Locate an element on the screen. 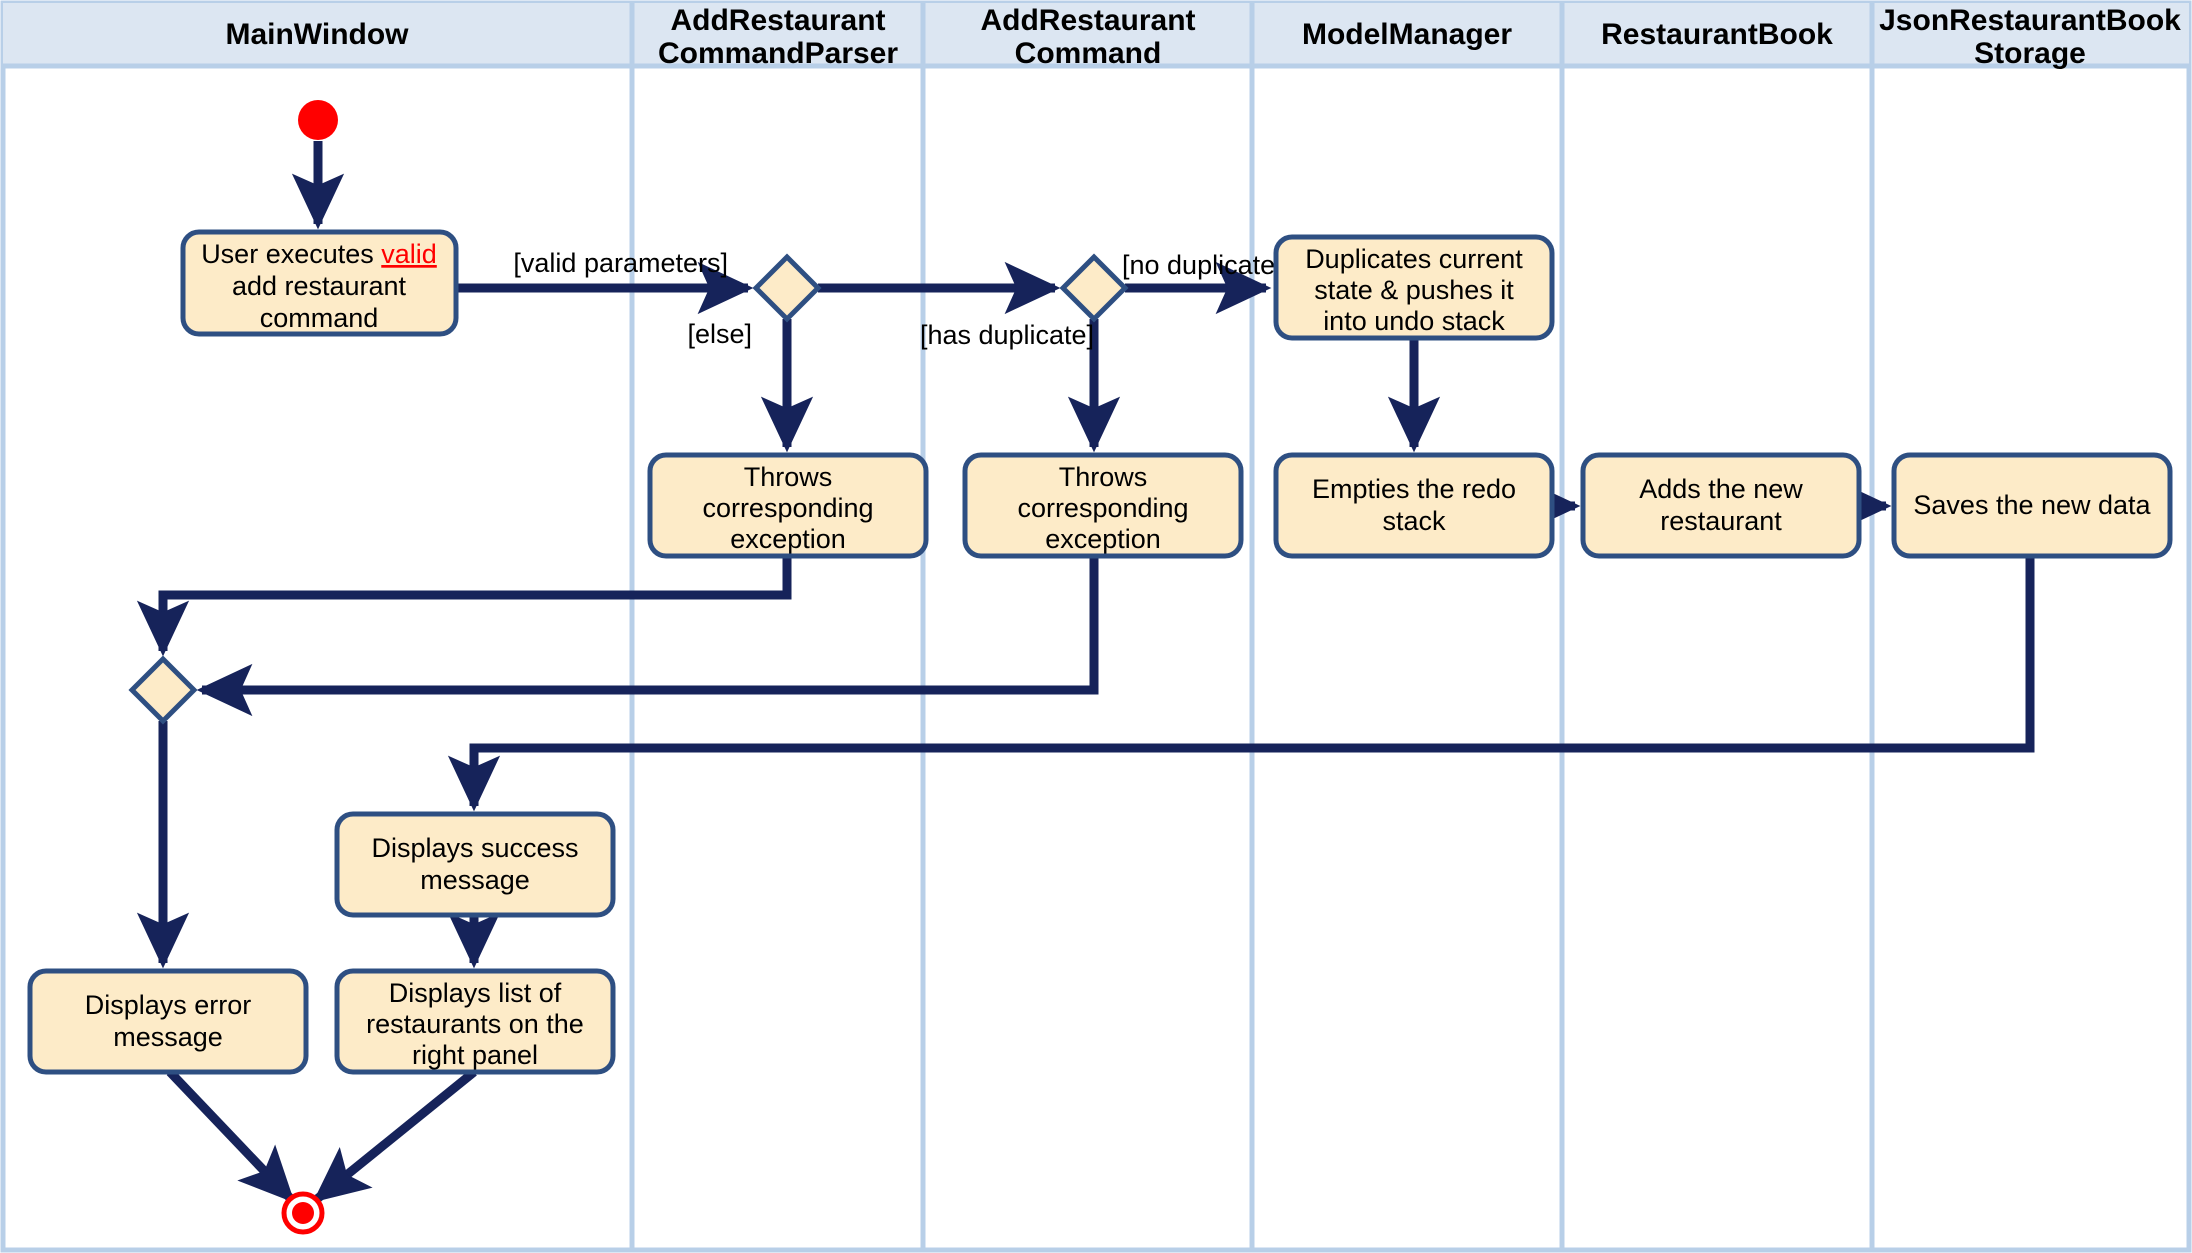  lane-header-label-jsonrestaurantbookstorage-line2: Storage is located at coordinates (2030, 53).